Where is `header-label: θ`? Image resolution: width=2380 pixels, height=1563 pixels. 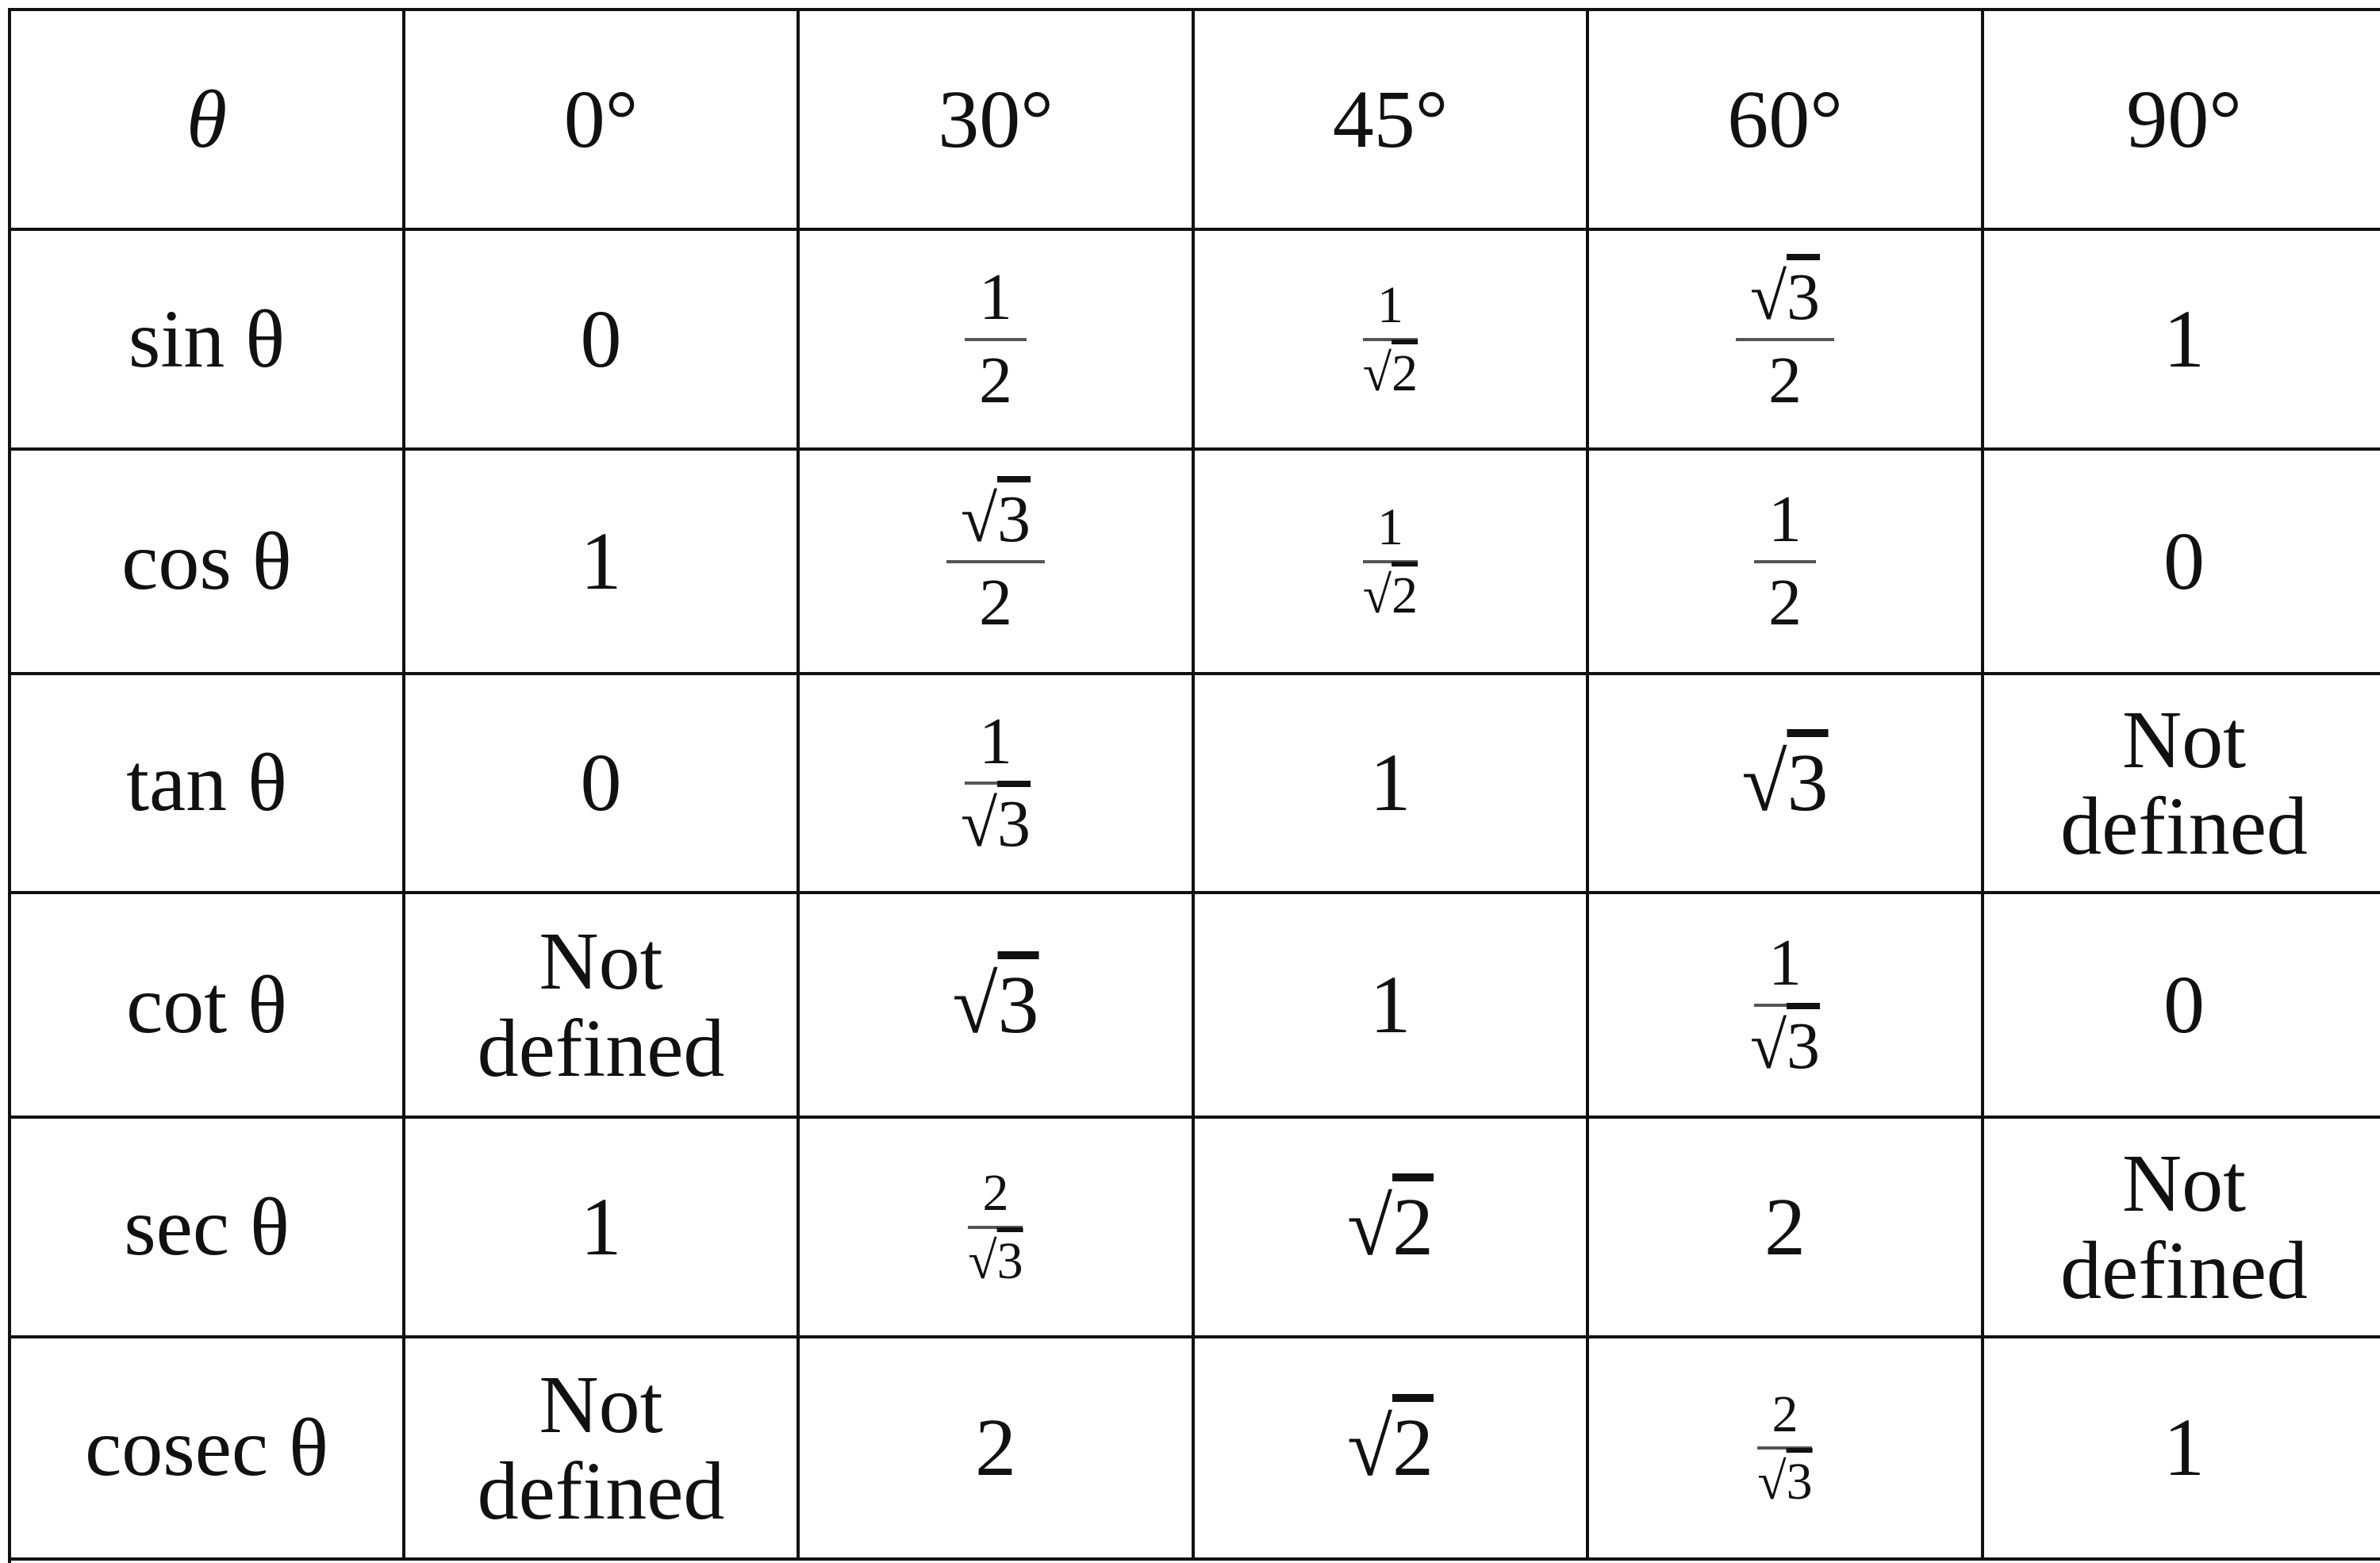
header-label: θ is located at coordinates (207, 119).